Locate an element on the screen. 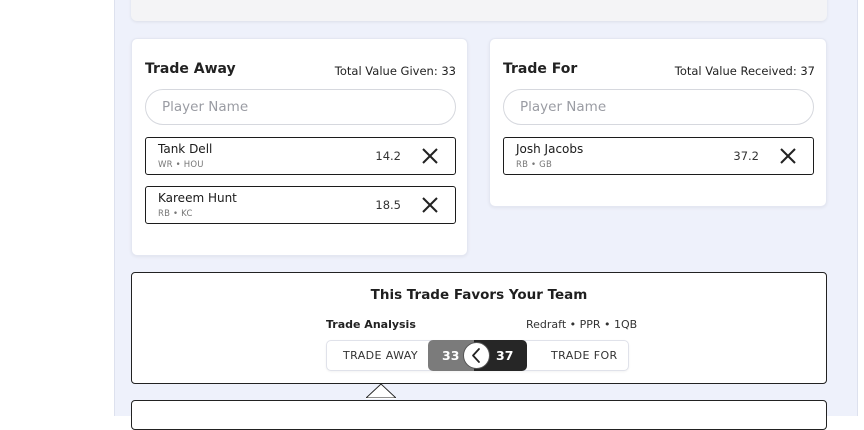  player-position-team: WR • HOU is located at coordinates (181, 165).